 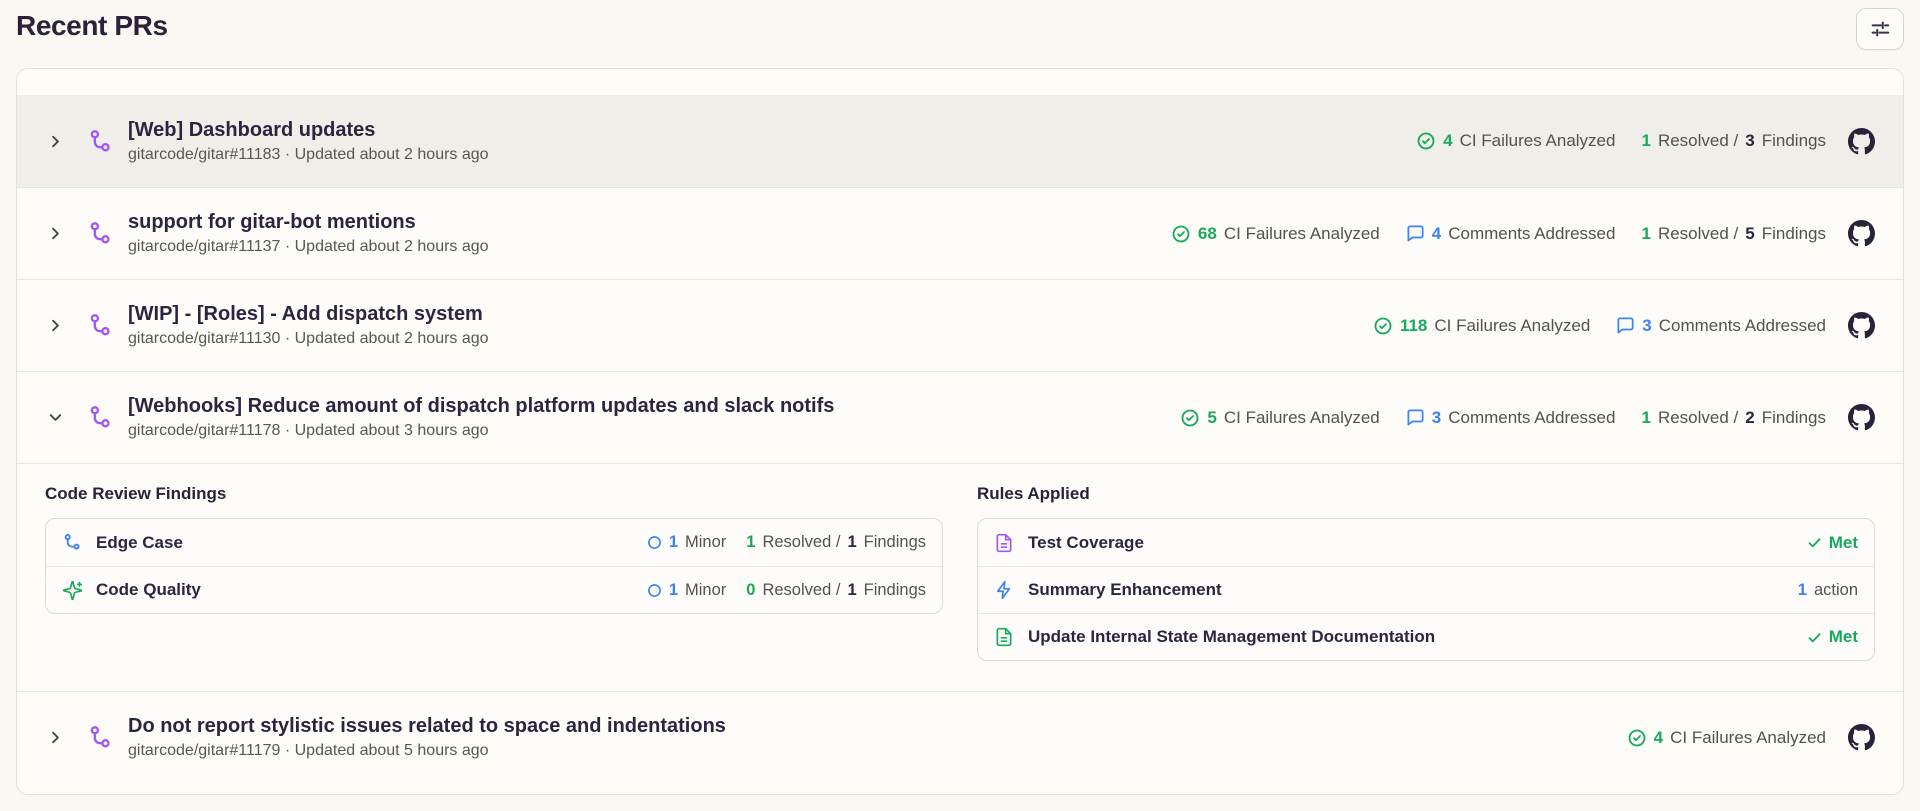 I want to click on ci-count: 68, so click(x=1207, y=233).